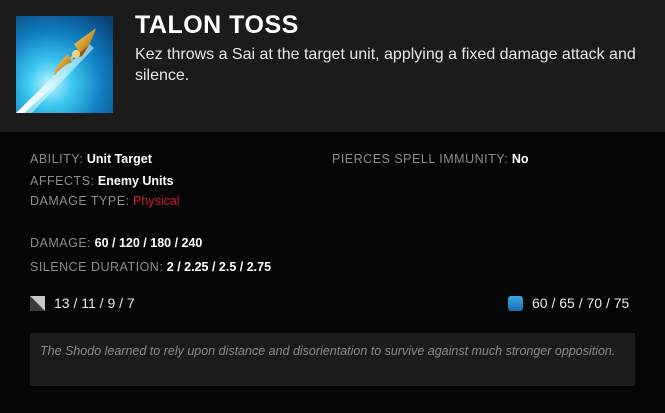 This screenshot has height=413, width=665. What do you see at coordinates (156, 201) in the screenshot?
I see `damage-type-value: Physical` at bounding box center [156, 201].